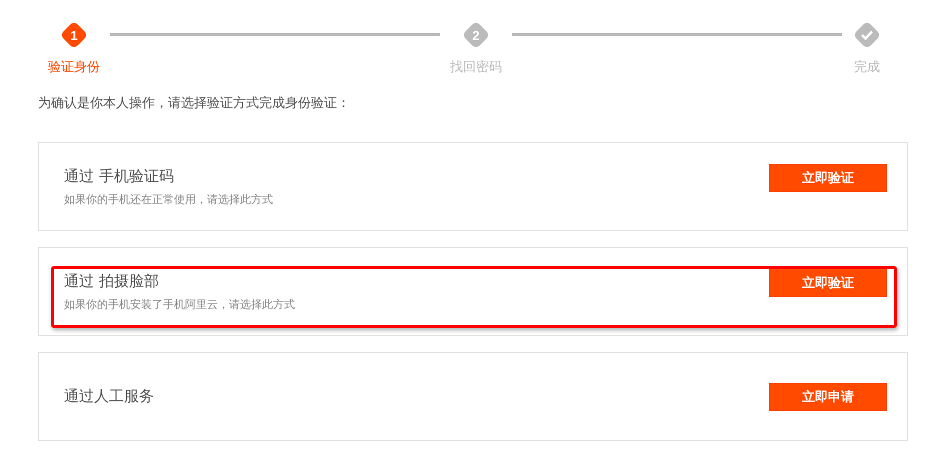 The image size is (938, 468). Describe the element at coordinates (112, 281) in the screenshot. I see `option-title: 通过 拍摄脸部` at that location.